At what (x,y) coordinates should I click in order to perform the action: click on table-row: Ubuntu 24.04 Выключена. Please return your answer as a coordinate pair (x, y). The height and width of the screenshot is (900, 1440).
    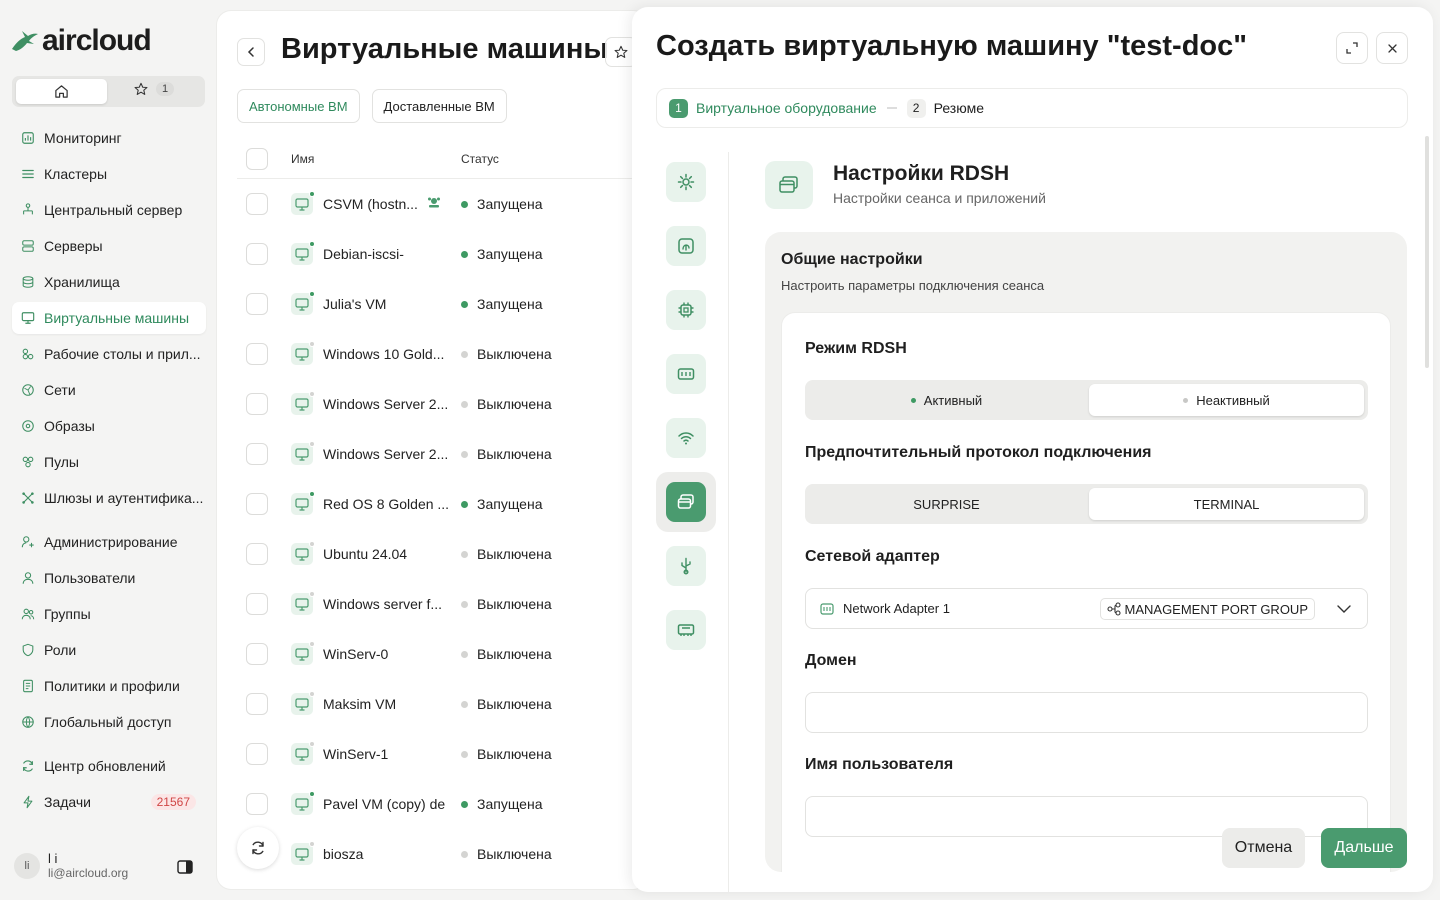
    Looking at the image, I should click on (442, 554).